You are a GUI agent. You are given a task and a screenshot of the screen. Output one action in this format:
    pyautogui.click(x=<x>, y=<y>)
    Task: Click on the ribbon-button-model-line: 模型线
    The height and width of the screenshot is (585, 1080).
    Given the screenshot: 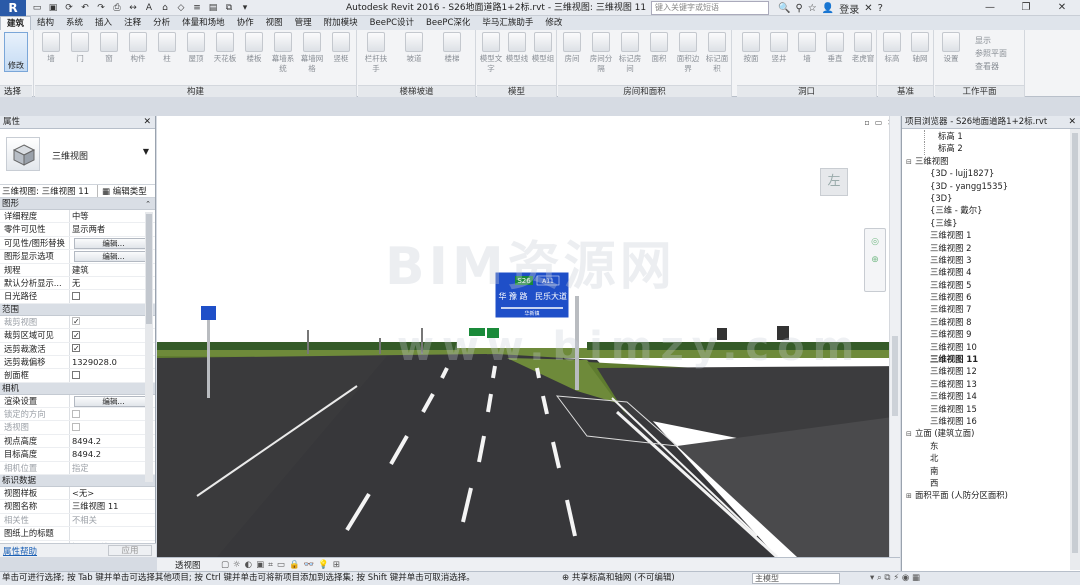 What is the action you would take?
    pyautogui.click(x=517, y=48)
    